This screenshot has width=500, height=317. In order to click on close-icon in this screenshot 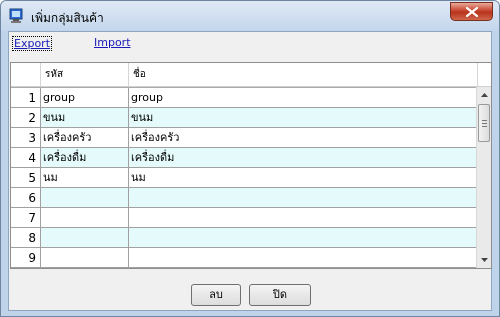, I will do `click(472, 12)`.